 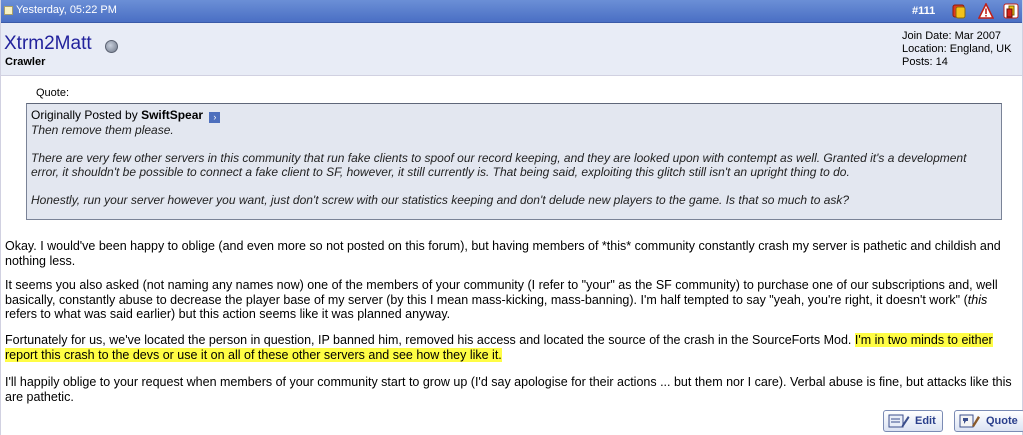 I want to click on quote-line-1: Then remove them please., so click(x=102, y=130).